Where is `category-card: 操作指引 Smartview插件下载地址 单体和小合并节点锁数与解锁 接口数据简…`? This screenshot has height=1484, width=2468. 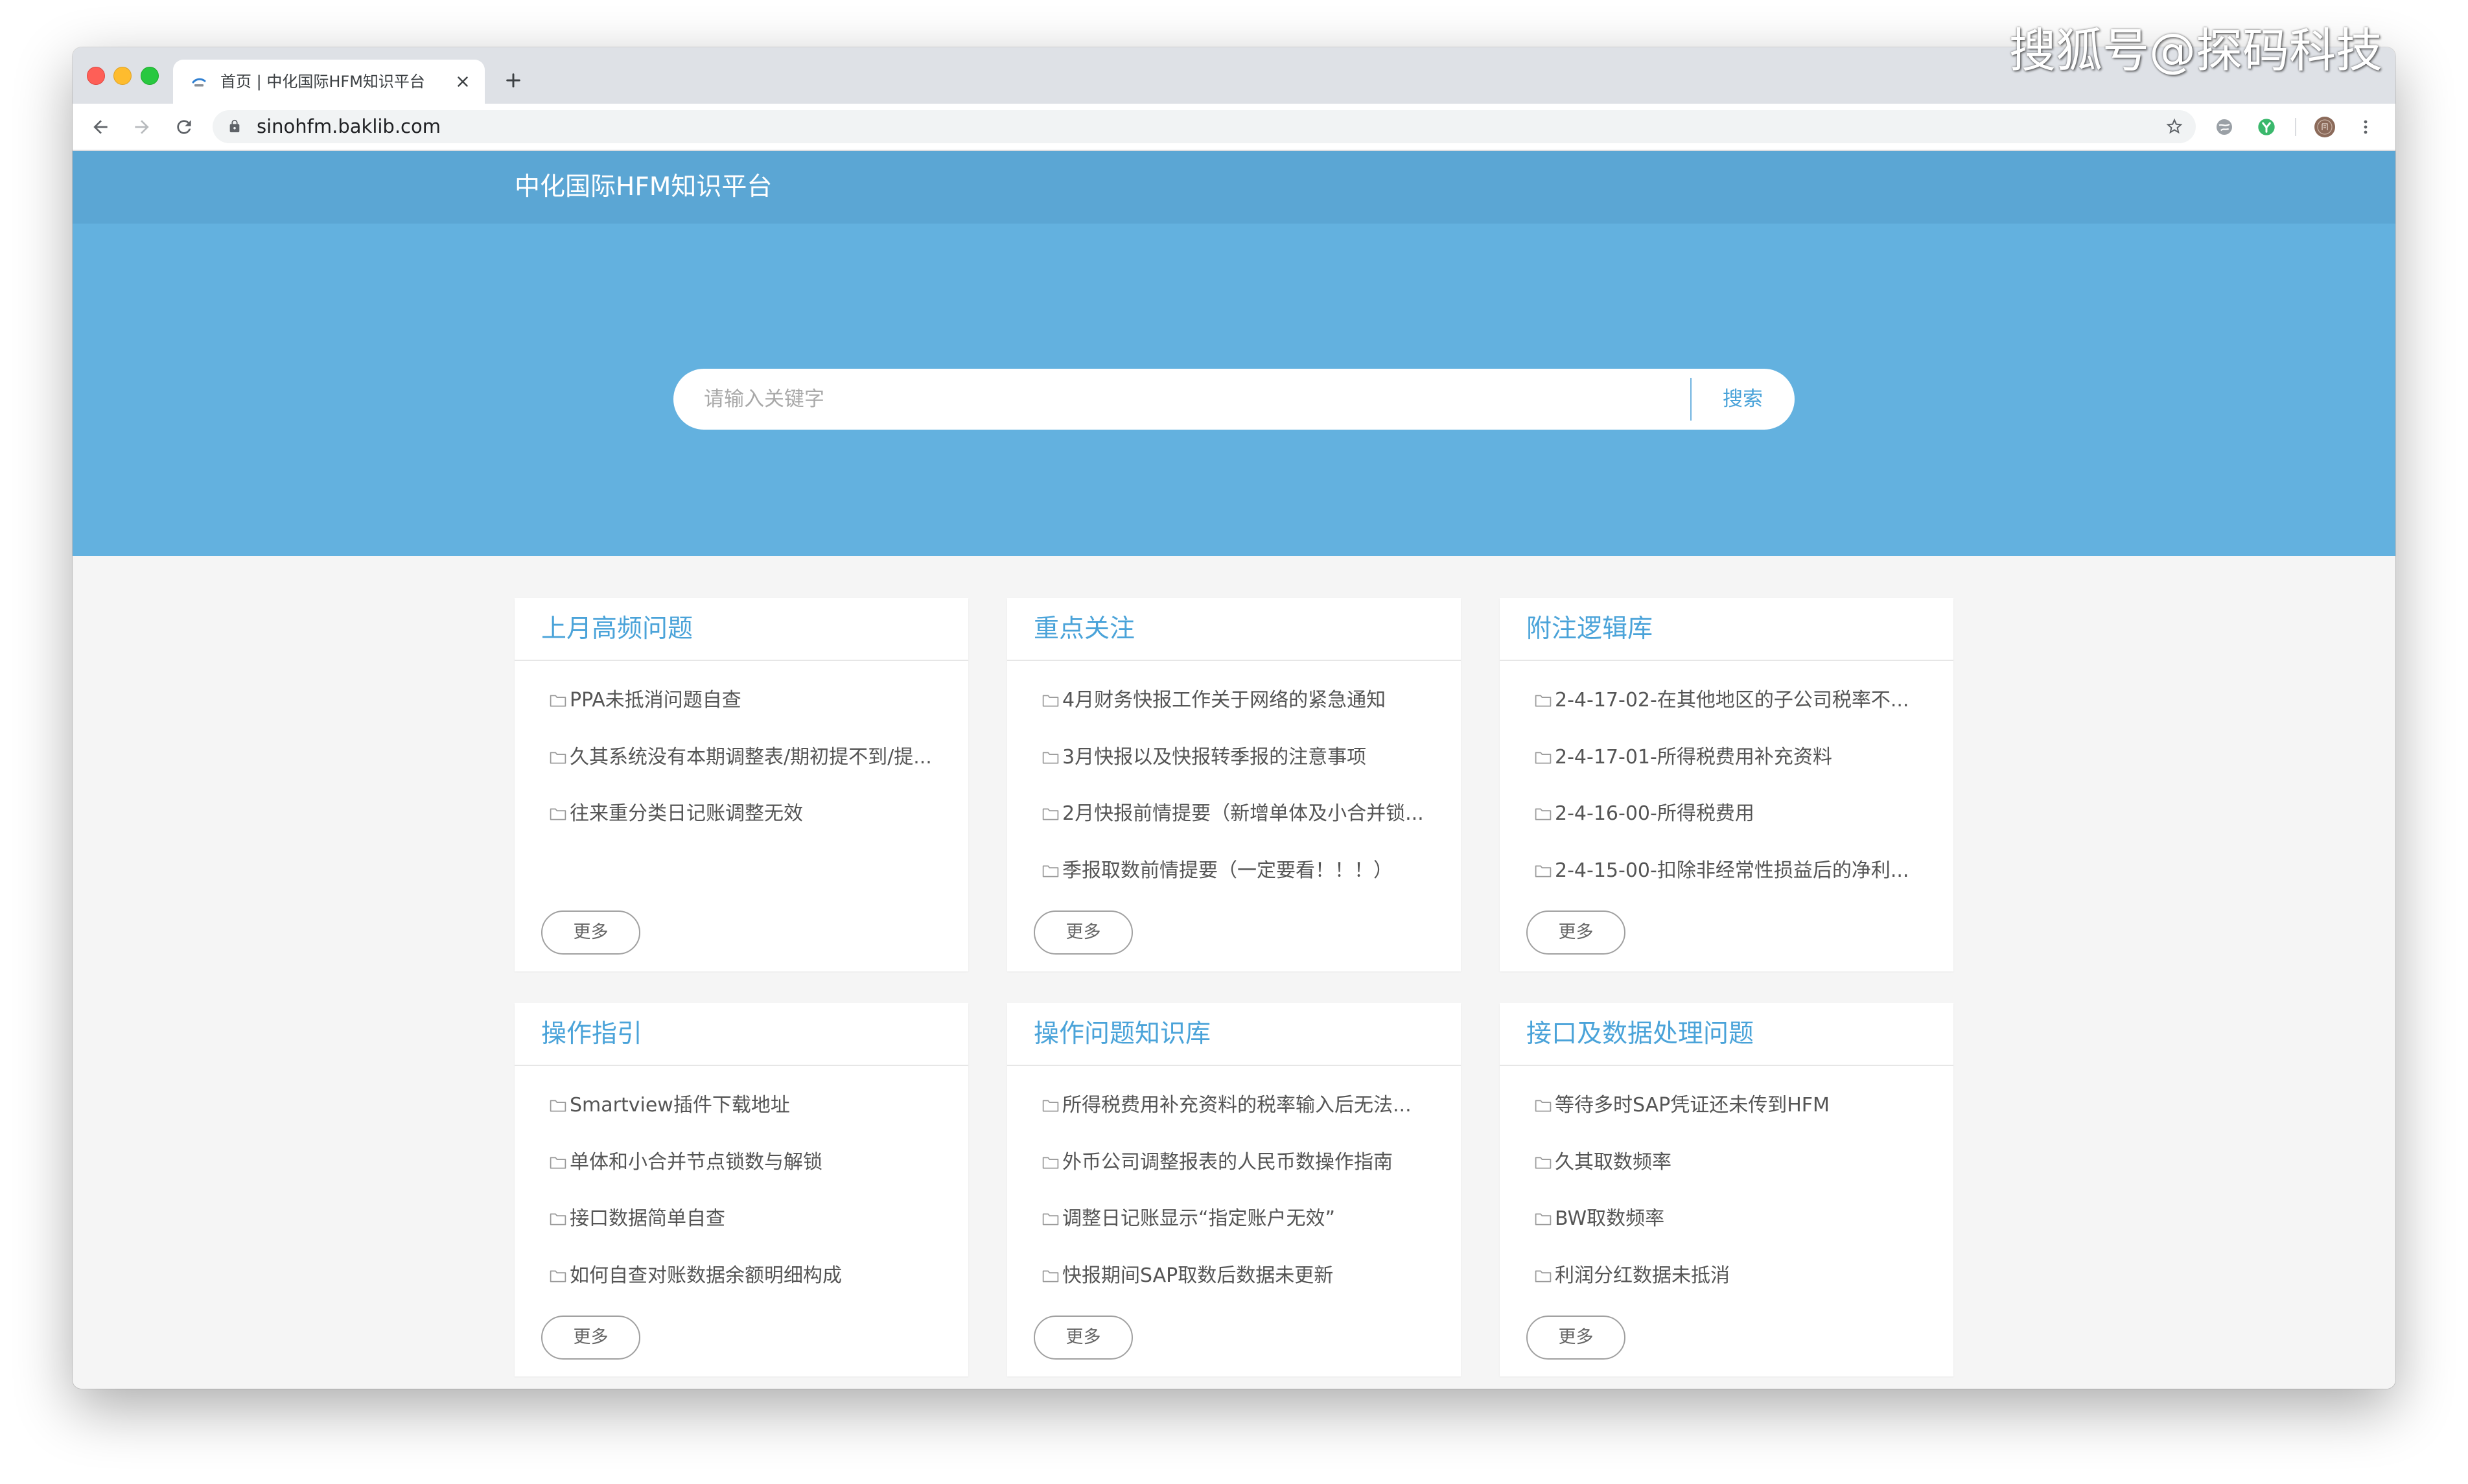 category-card: 操作指引 Smartview插件下载地址 单体和小合并节点锁数与解锁 接口数据简… is located at coordinates (741, 1189).